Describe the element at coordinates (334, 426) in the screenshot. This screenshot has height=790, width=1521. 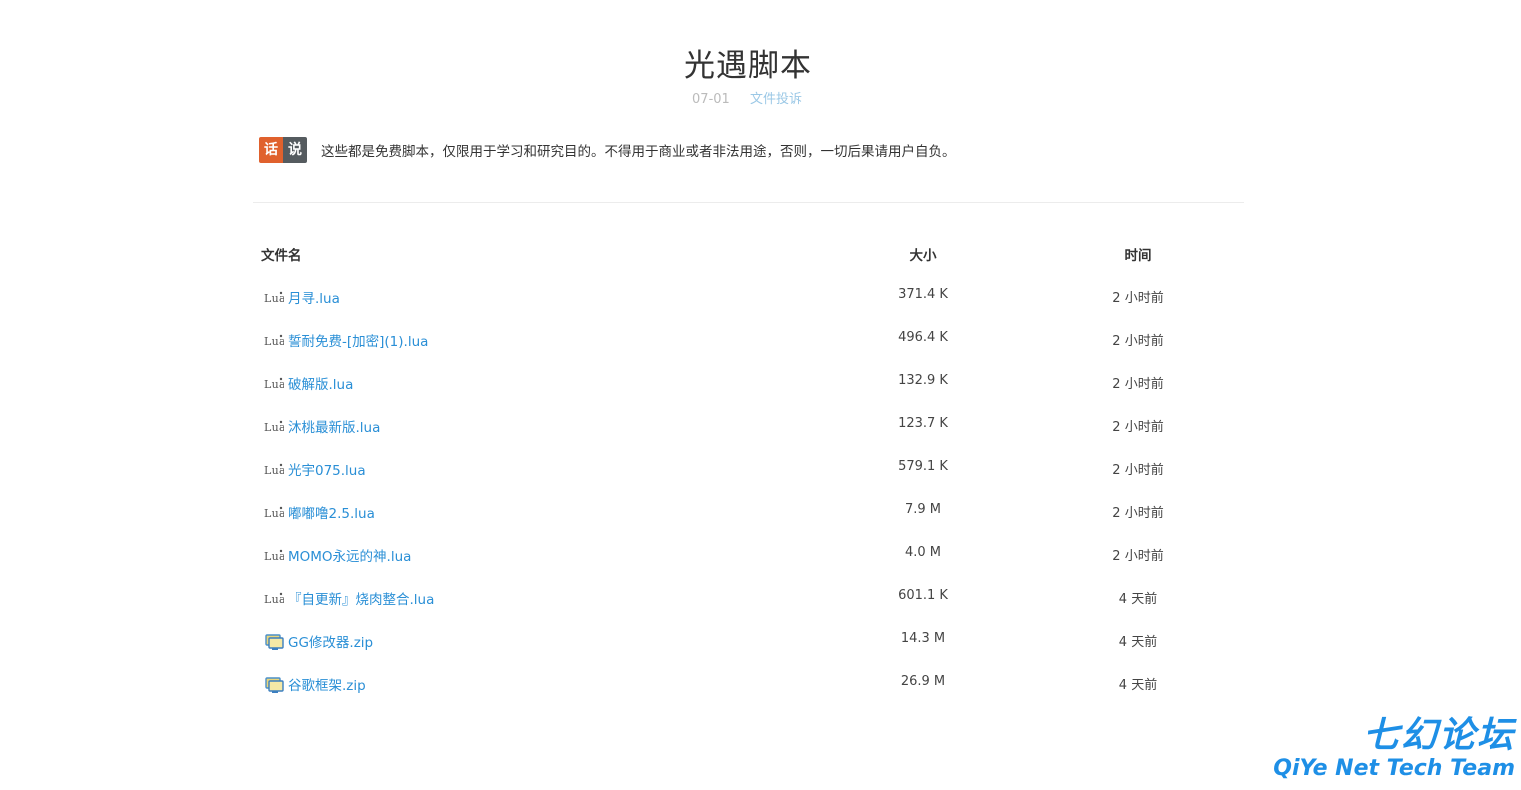
I see `file-name-link: 沐桃最新版.lua` at that location.